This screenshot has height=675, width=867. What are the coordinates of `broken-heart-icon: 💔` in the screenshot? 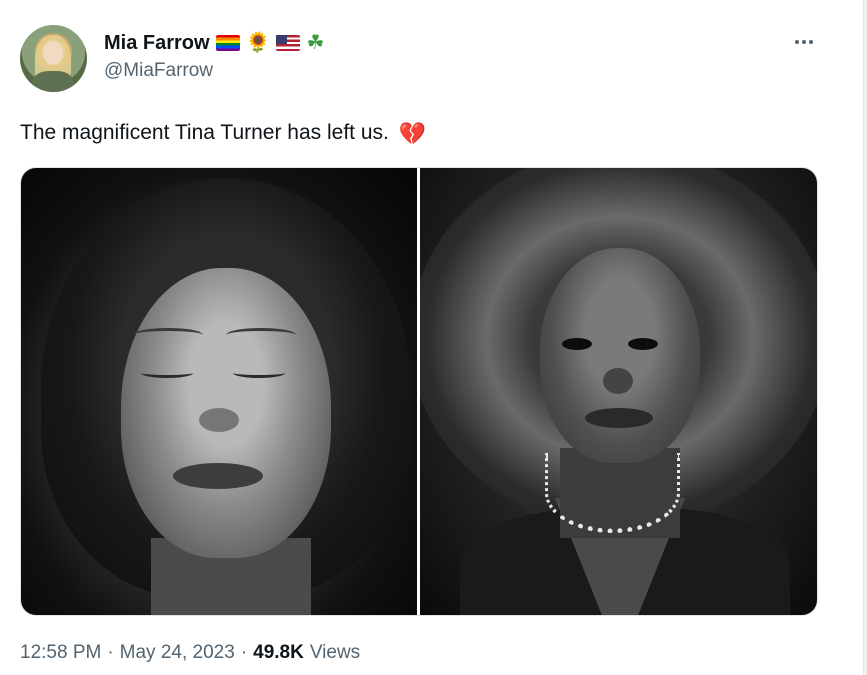 It's located at (412, 133).